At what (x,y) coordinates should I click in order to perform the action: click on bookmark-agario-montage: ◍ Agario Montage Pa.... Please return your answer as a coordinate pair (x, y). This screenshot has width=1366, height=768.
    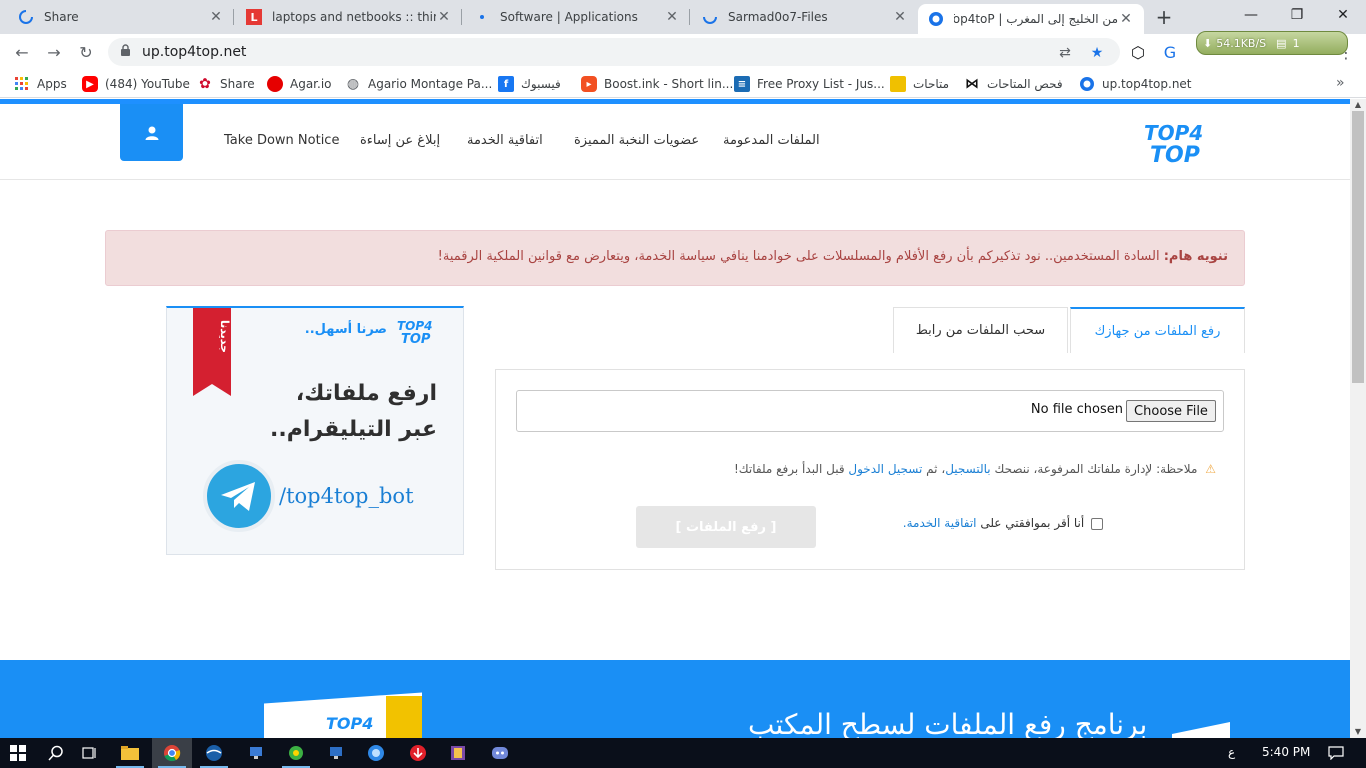
    Looking at the image, I should click on (418, 84).